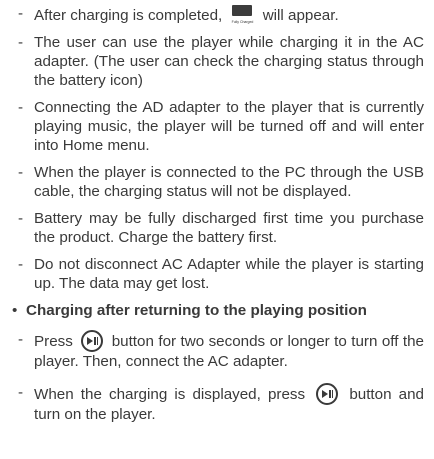 The image size is (434, 459). What do you see at coordinates (242, 14) in the screenshot?
I see `fully-charged-screen-icon: Fully Charged` at bounding box center [242, 14].